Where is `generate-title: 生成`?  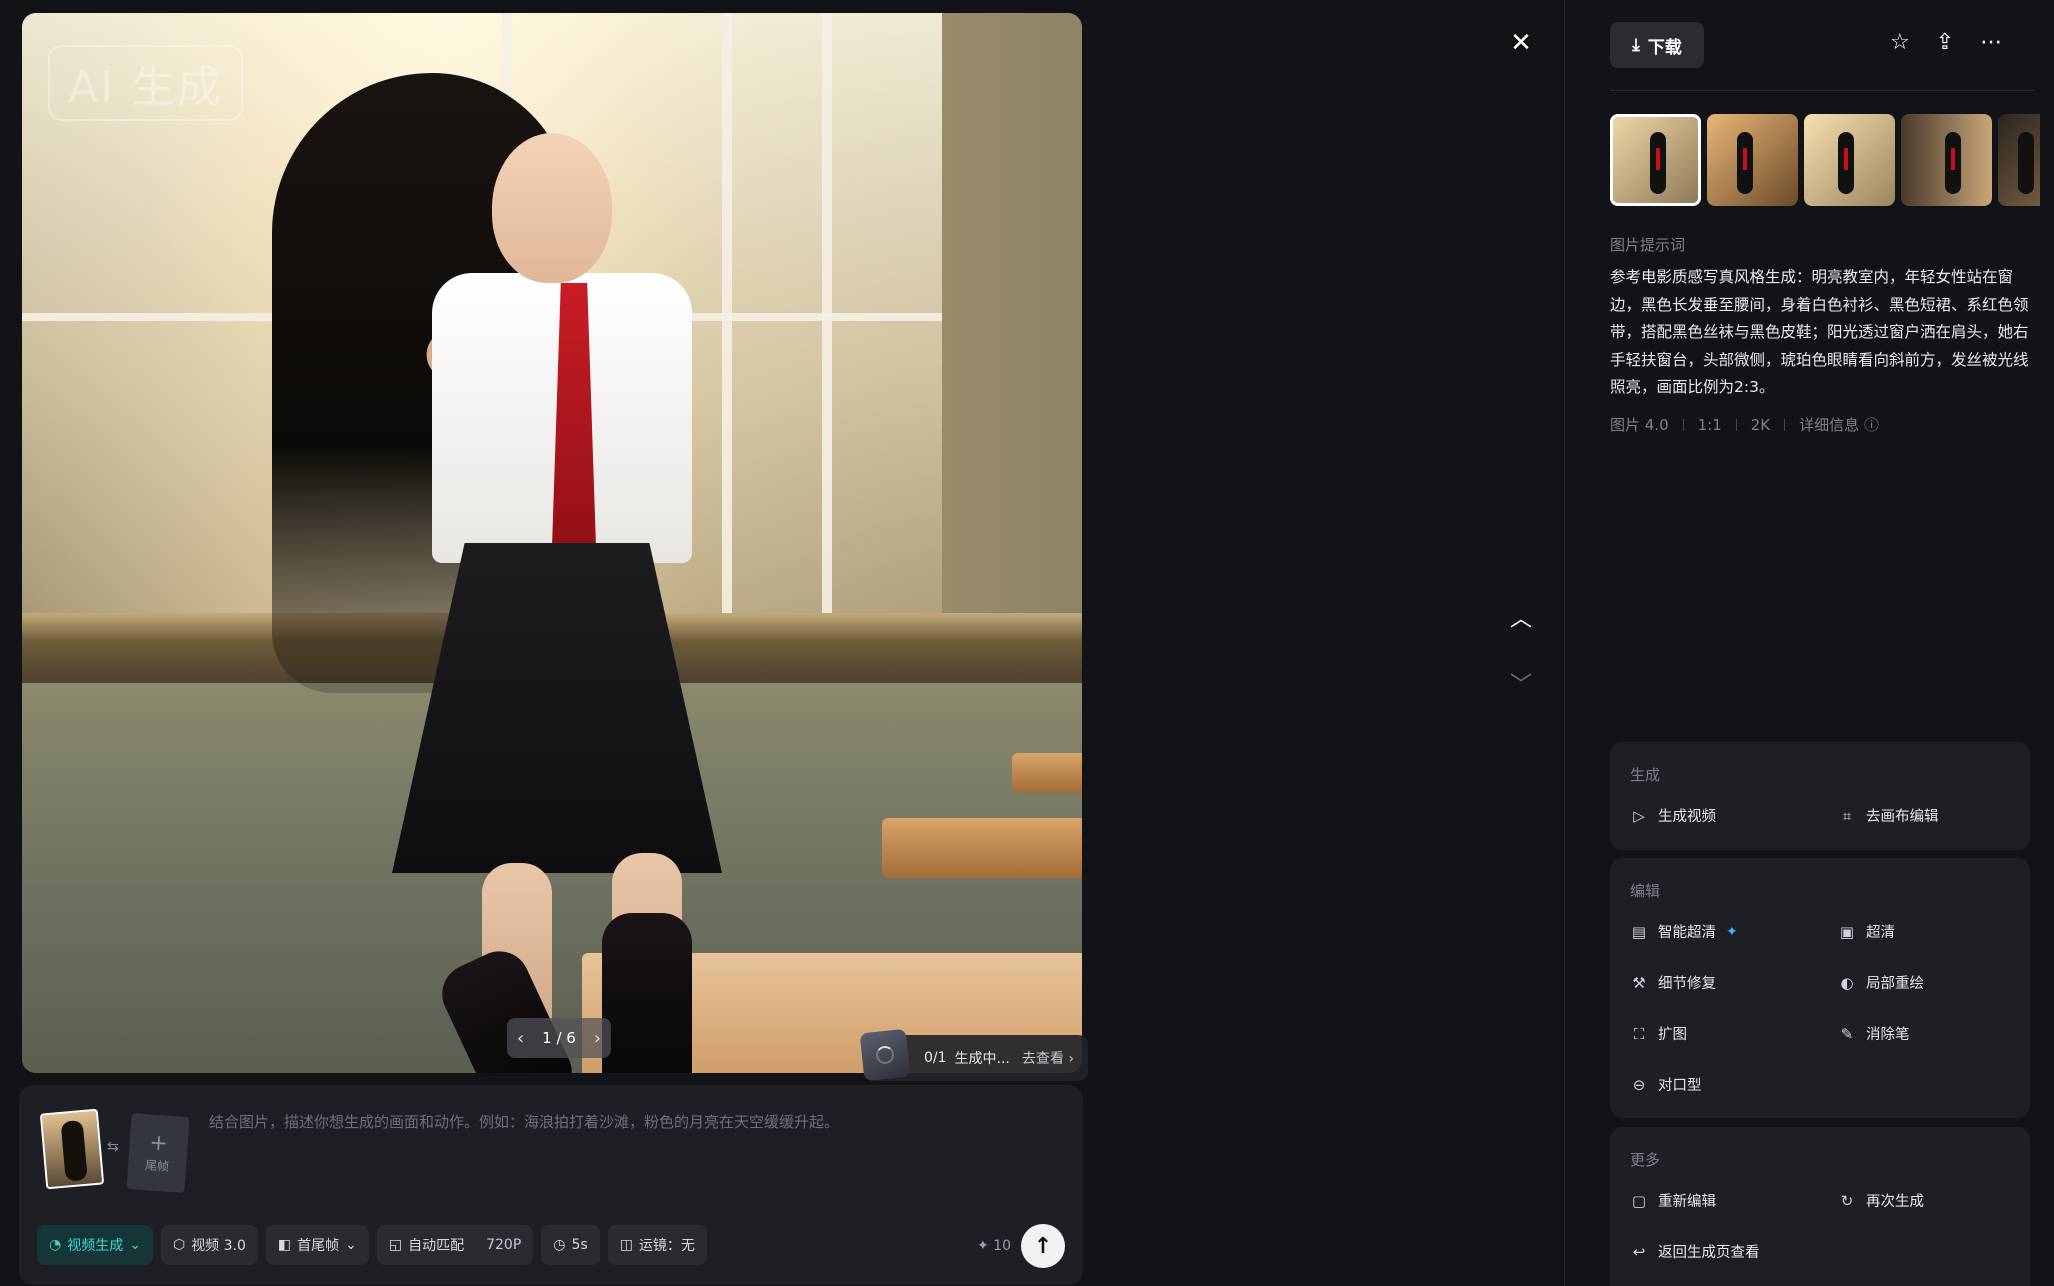
generate-title: 生成 is located at coordinates (1645, 775).